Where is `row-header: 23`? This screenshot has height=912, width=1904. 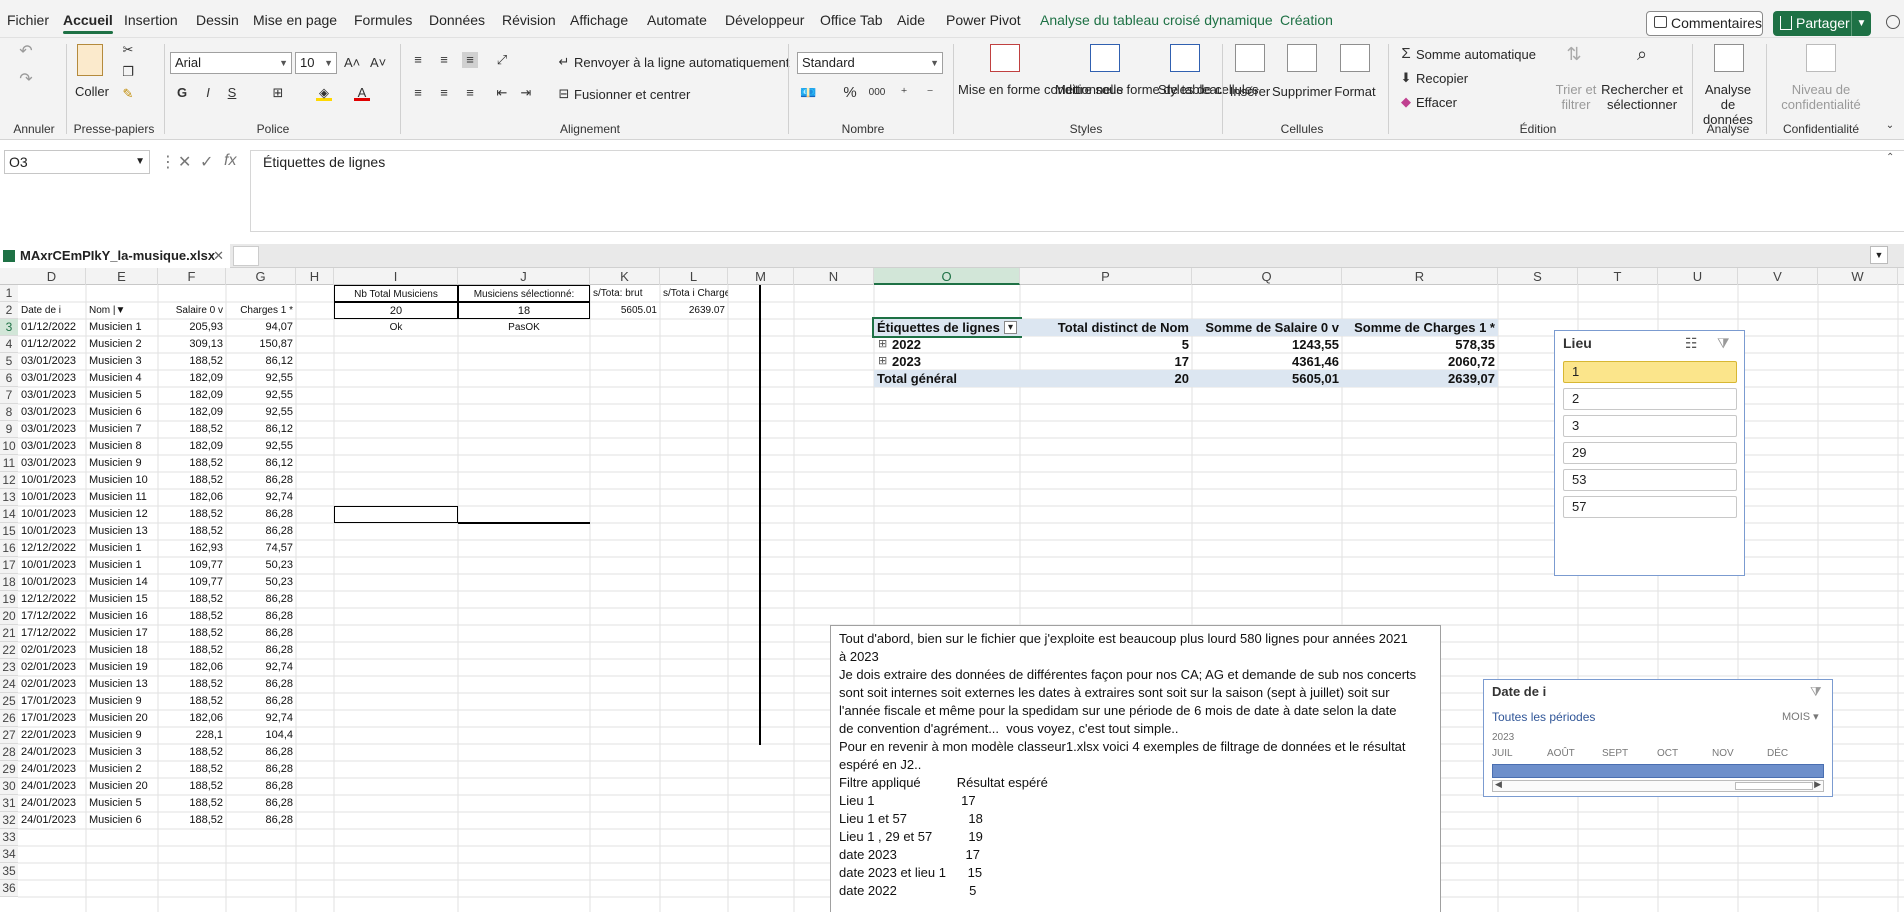 row-header: 23 is located at coordinates (9, 667).